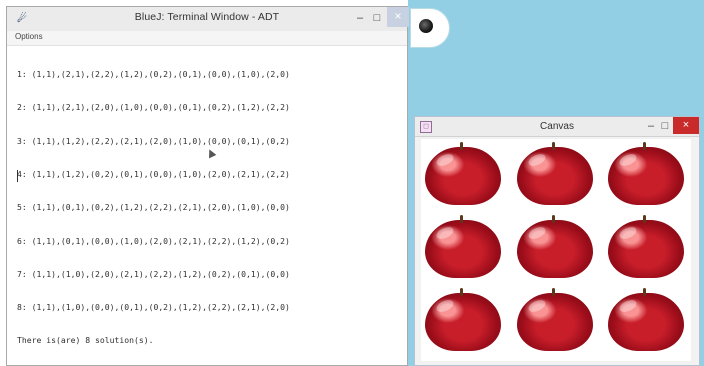 This screenshot has width=704, height=366. Describe the element at coordinates (426, 26) in the screenshot. I see `app-dot-icon` at that location.